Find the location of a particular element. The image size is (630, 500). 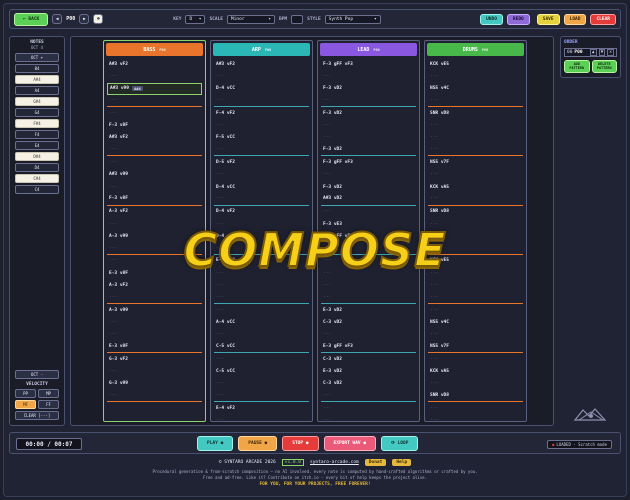

clear-note-button: CLEAR [---] is located at coordinates (37, 415).